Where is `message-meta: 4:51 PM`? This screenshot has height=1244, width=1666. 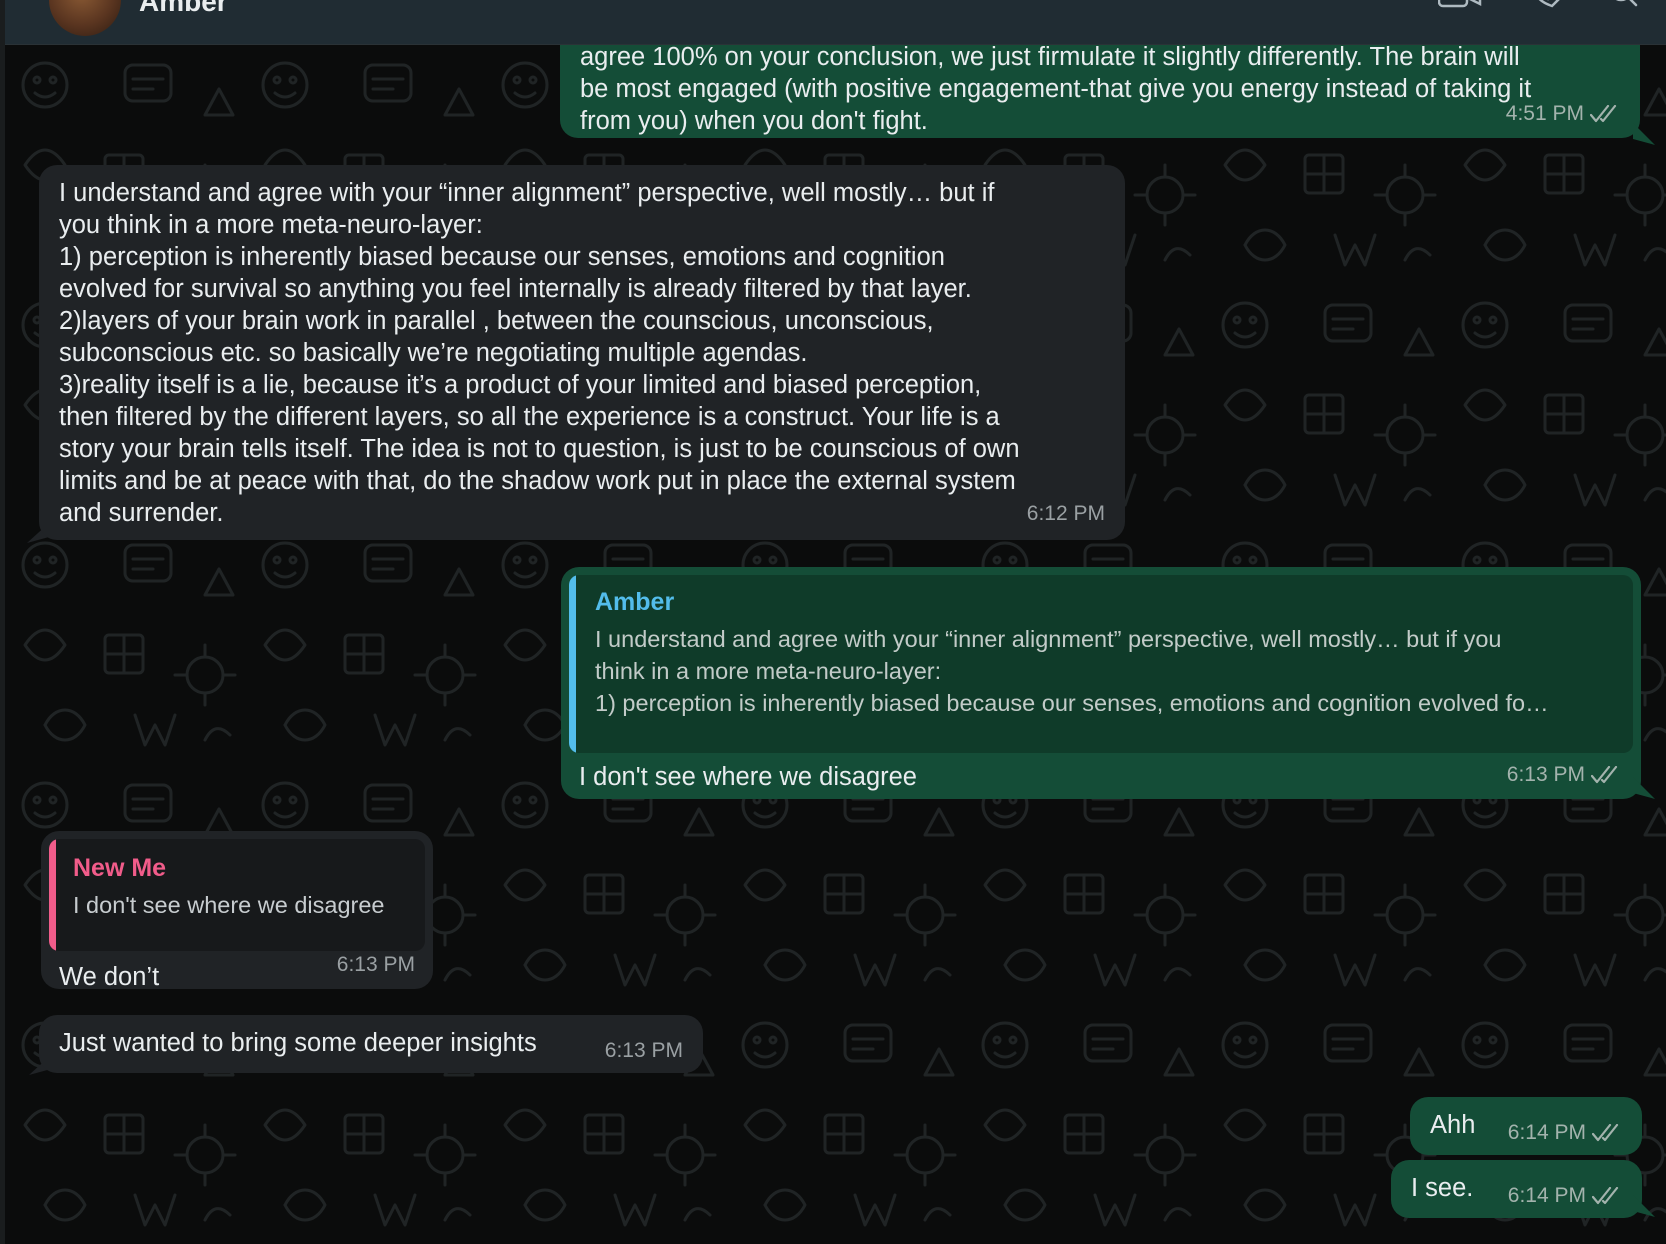 message-meta: 4:51 PM is located at coordinates (1563, 114).